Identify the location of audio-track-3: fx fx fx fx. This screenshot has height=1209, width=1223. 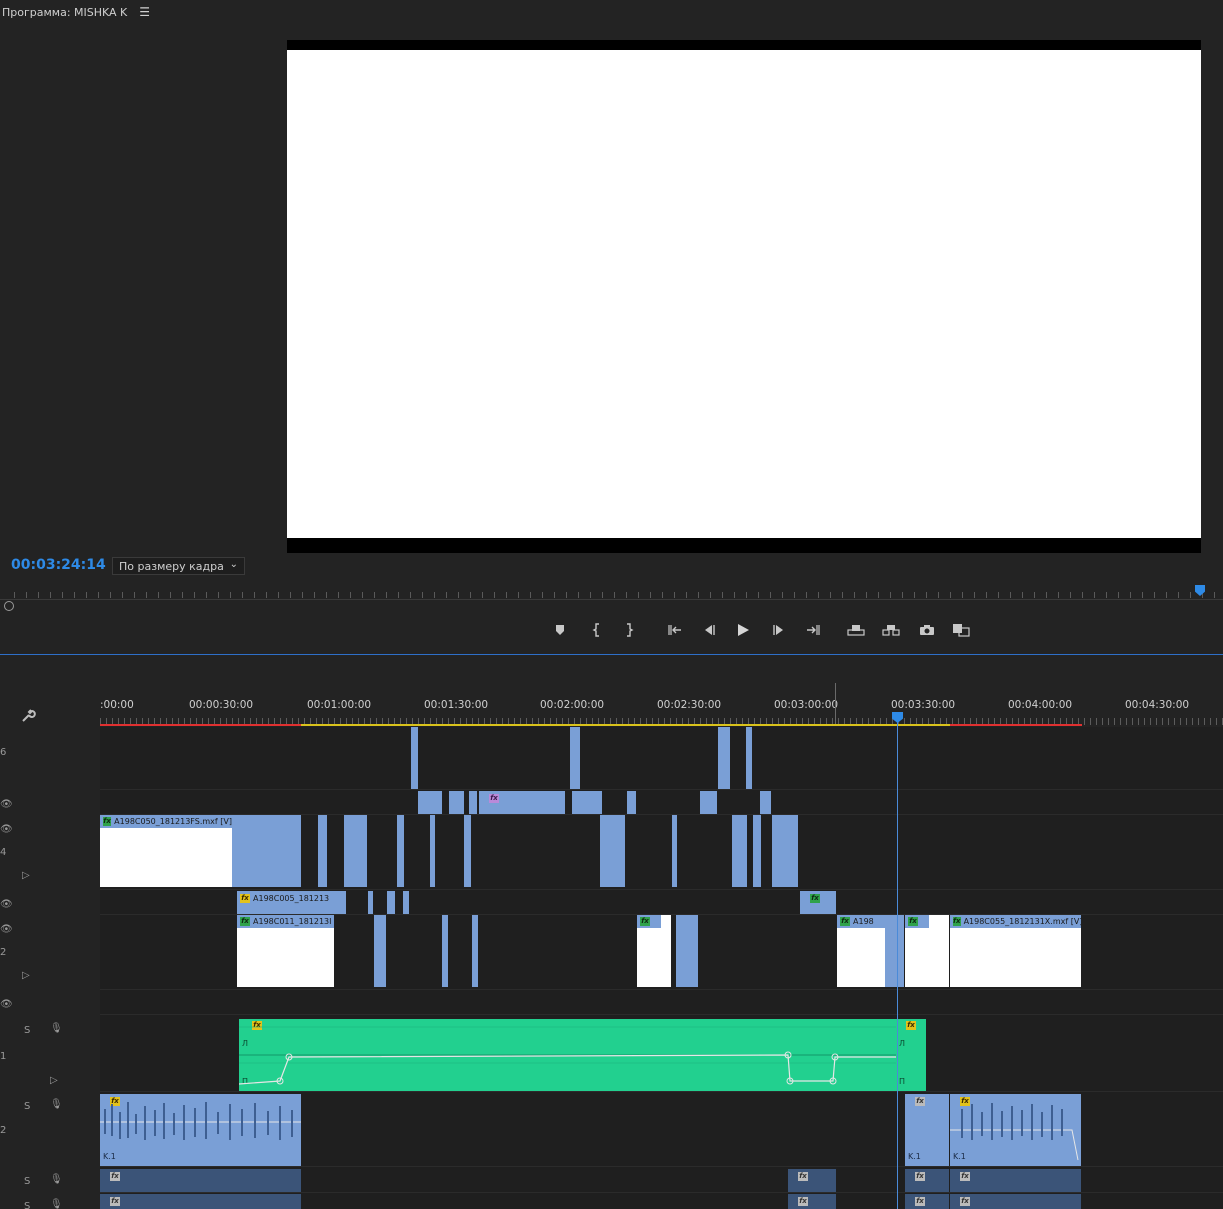
(661, 1180).